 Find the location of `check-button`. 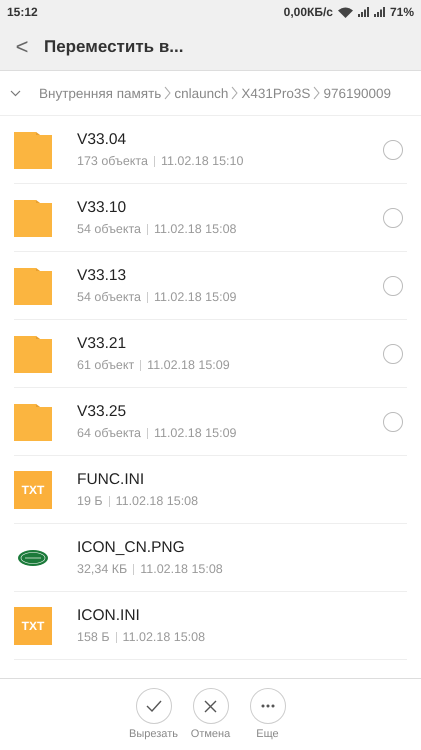

check-button is located at coordinates (154, 706).